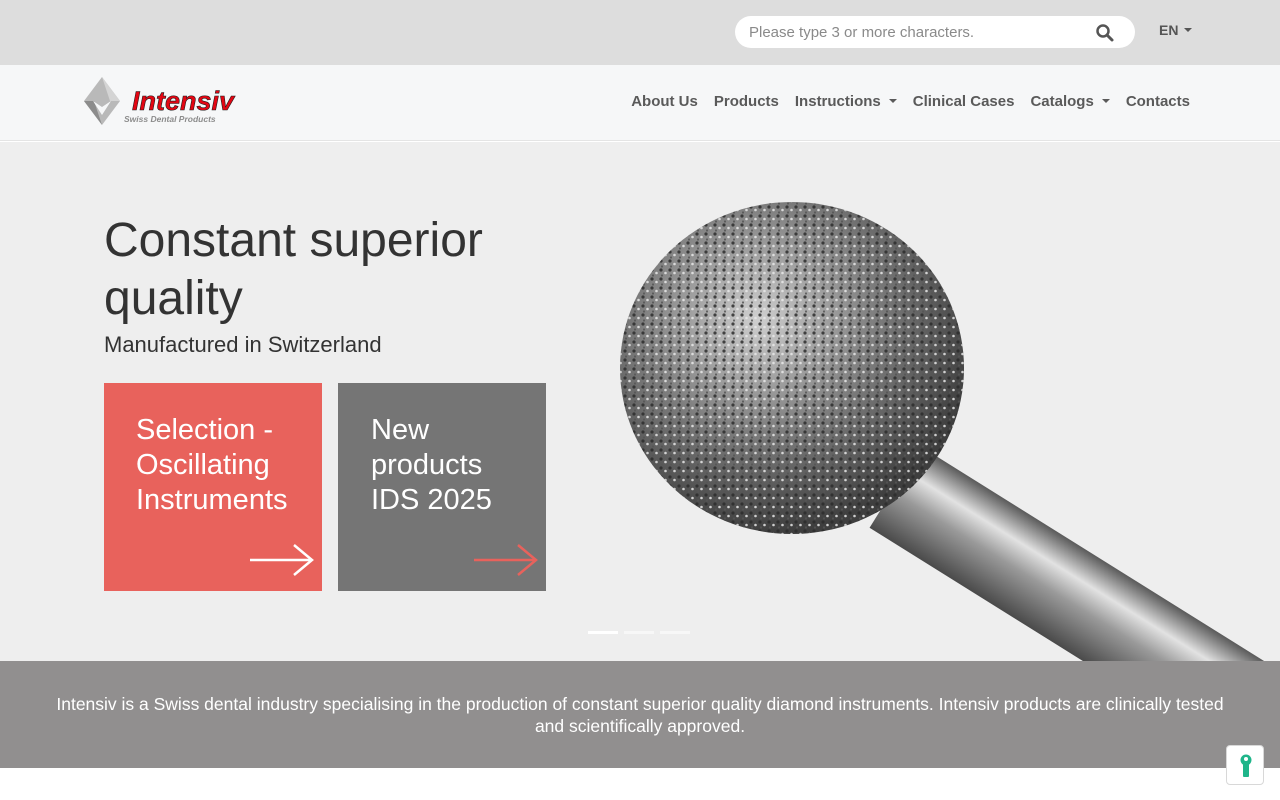  Describe the element at coordinates (243, 344) in the screenshot. I see `hero-subtitle: Manufactured in Switzerland` at that location.